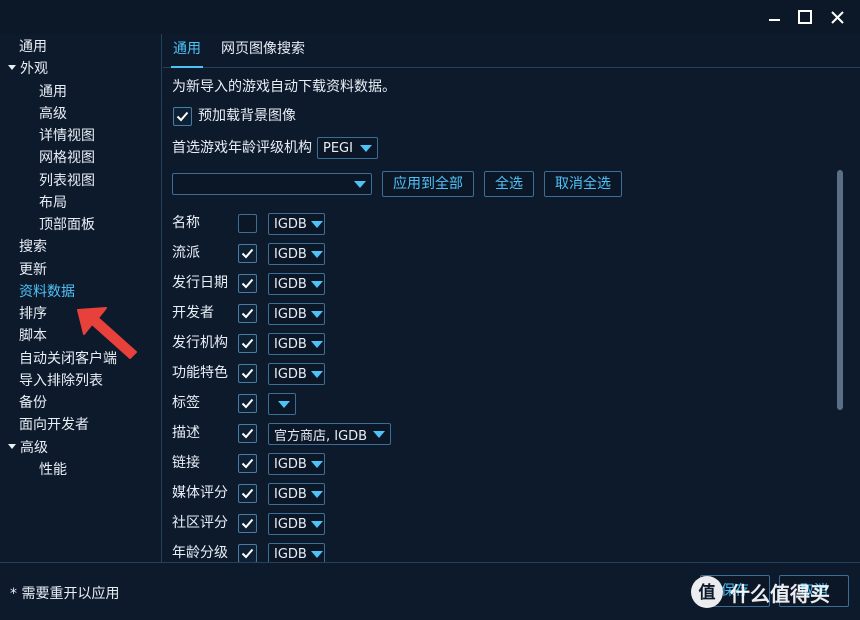  Describe the element at coordinates (34, 69) in the screenshot. I see `sidebar-item-label: 外观` at that location.